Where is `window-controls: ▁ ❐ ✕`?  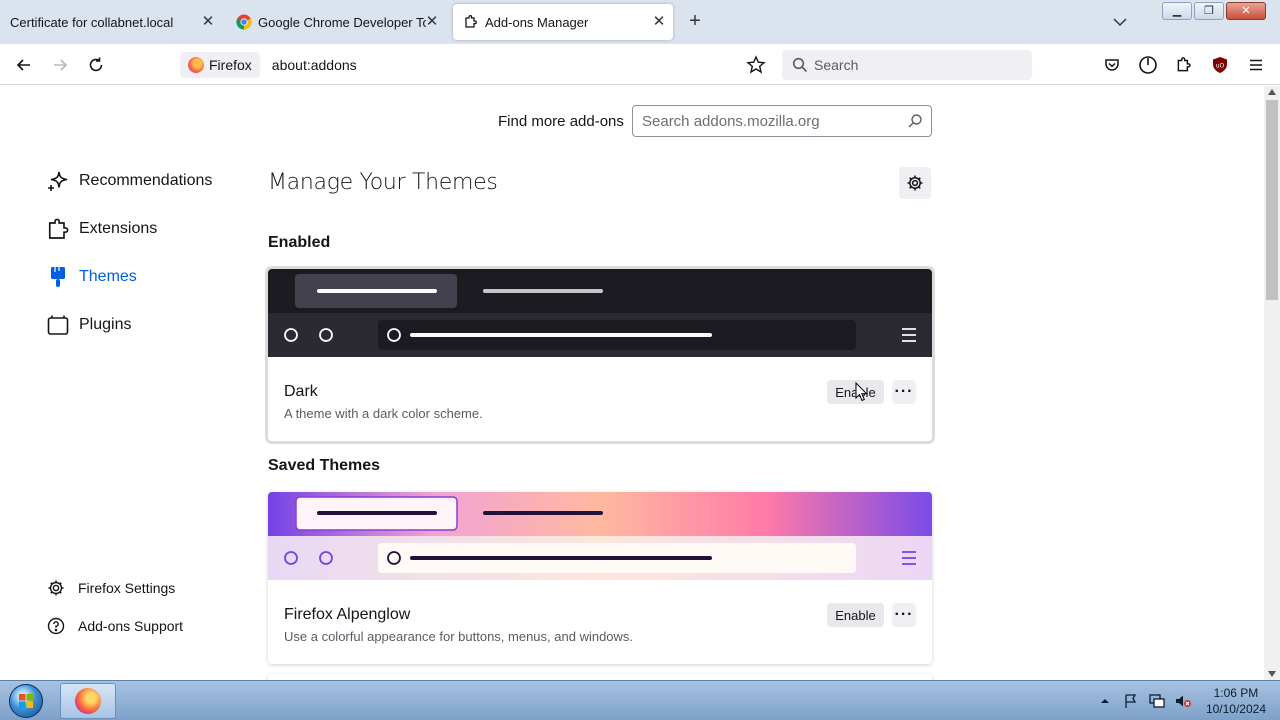 window-controls: ▁ ❐ ✕ is located at coordinates (1213, 11).